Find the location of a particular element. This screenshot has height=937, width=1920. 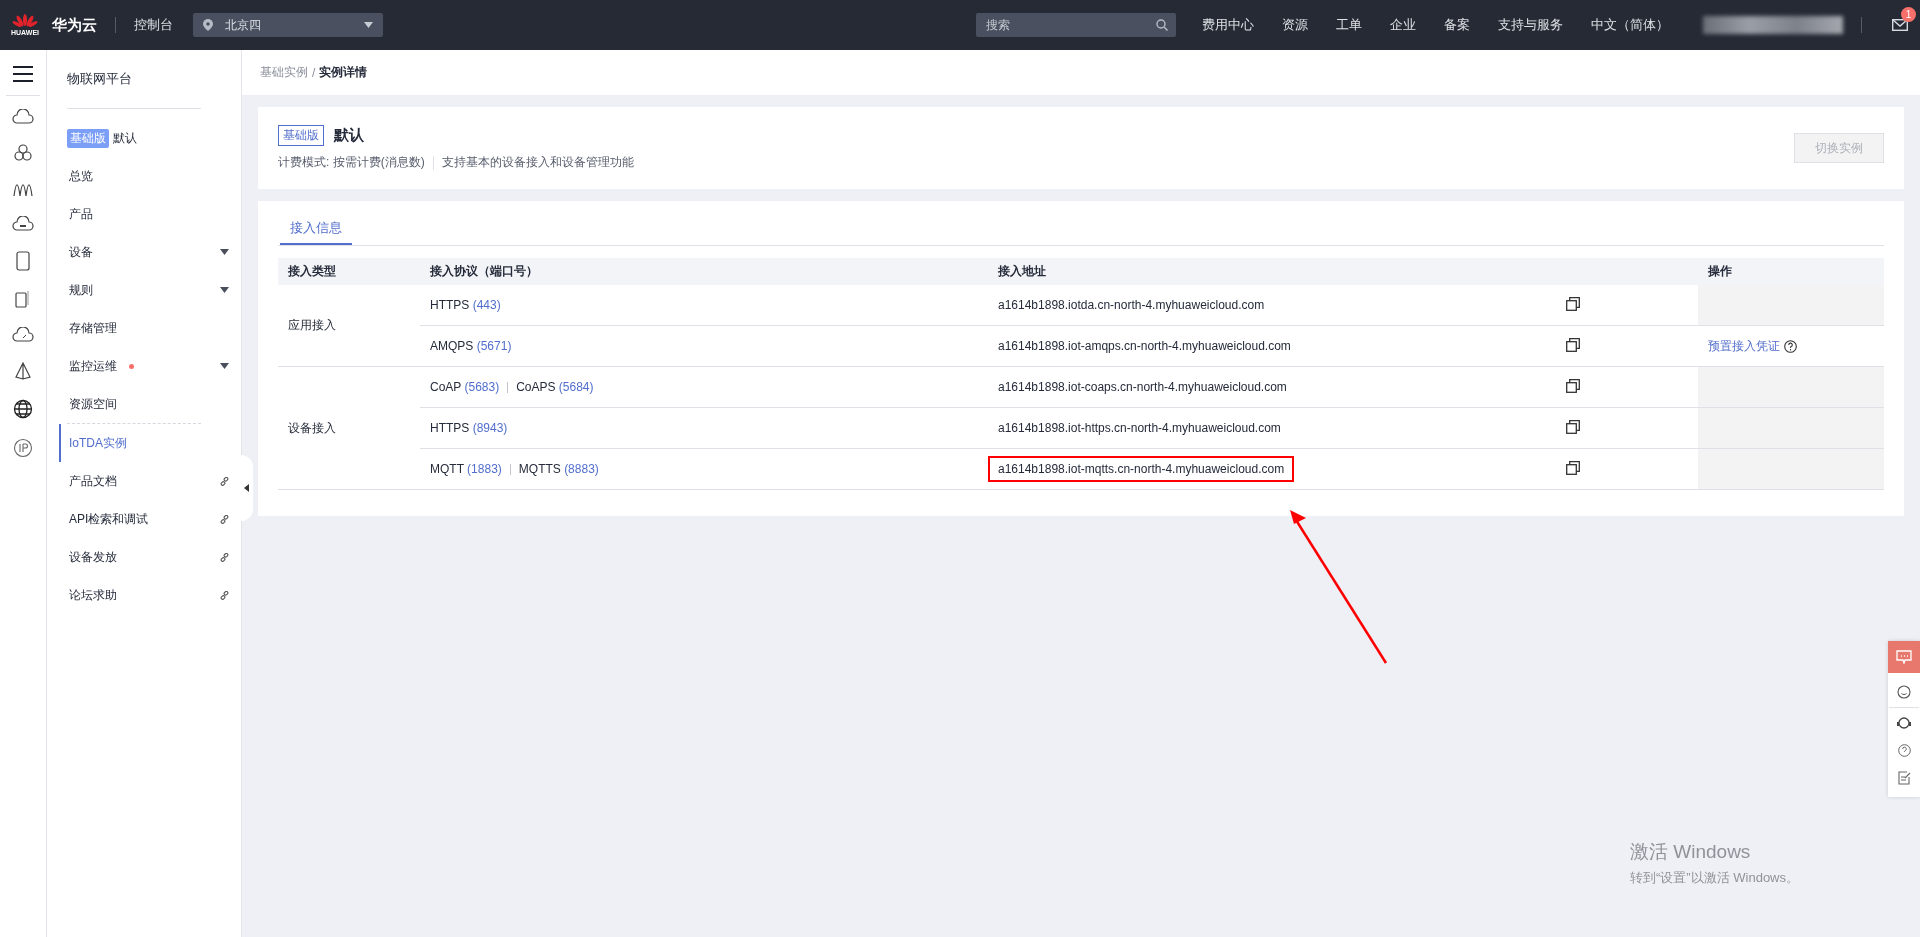

protocol-cell: HTTPS (8943) is located at coordinates (469, 428).